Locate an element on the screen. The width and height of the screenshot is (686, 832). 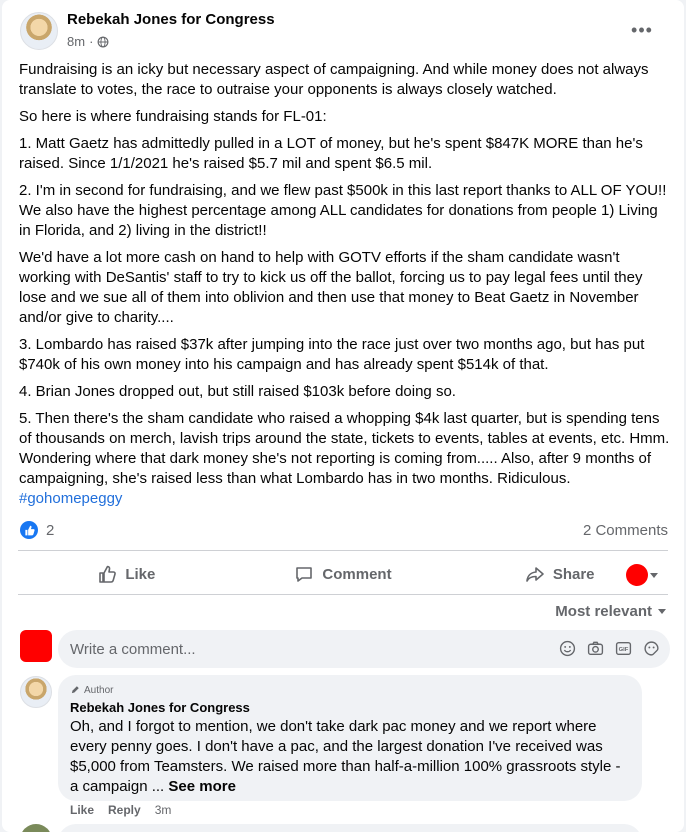
more-options-button: ••• is located at coordinates (642, 30).